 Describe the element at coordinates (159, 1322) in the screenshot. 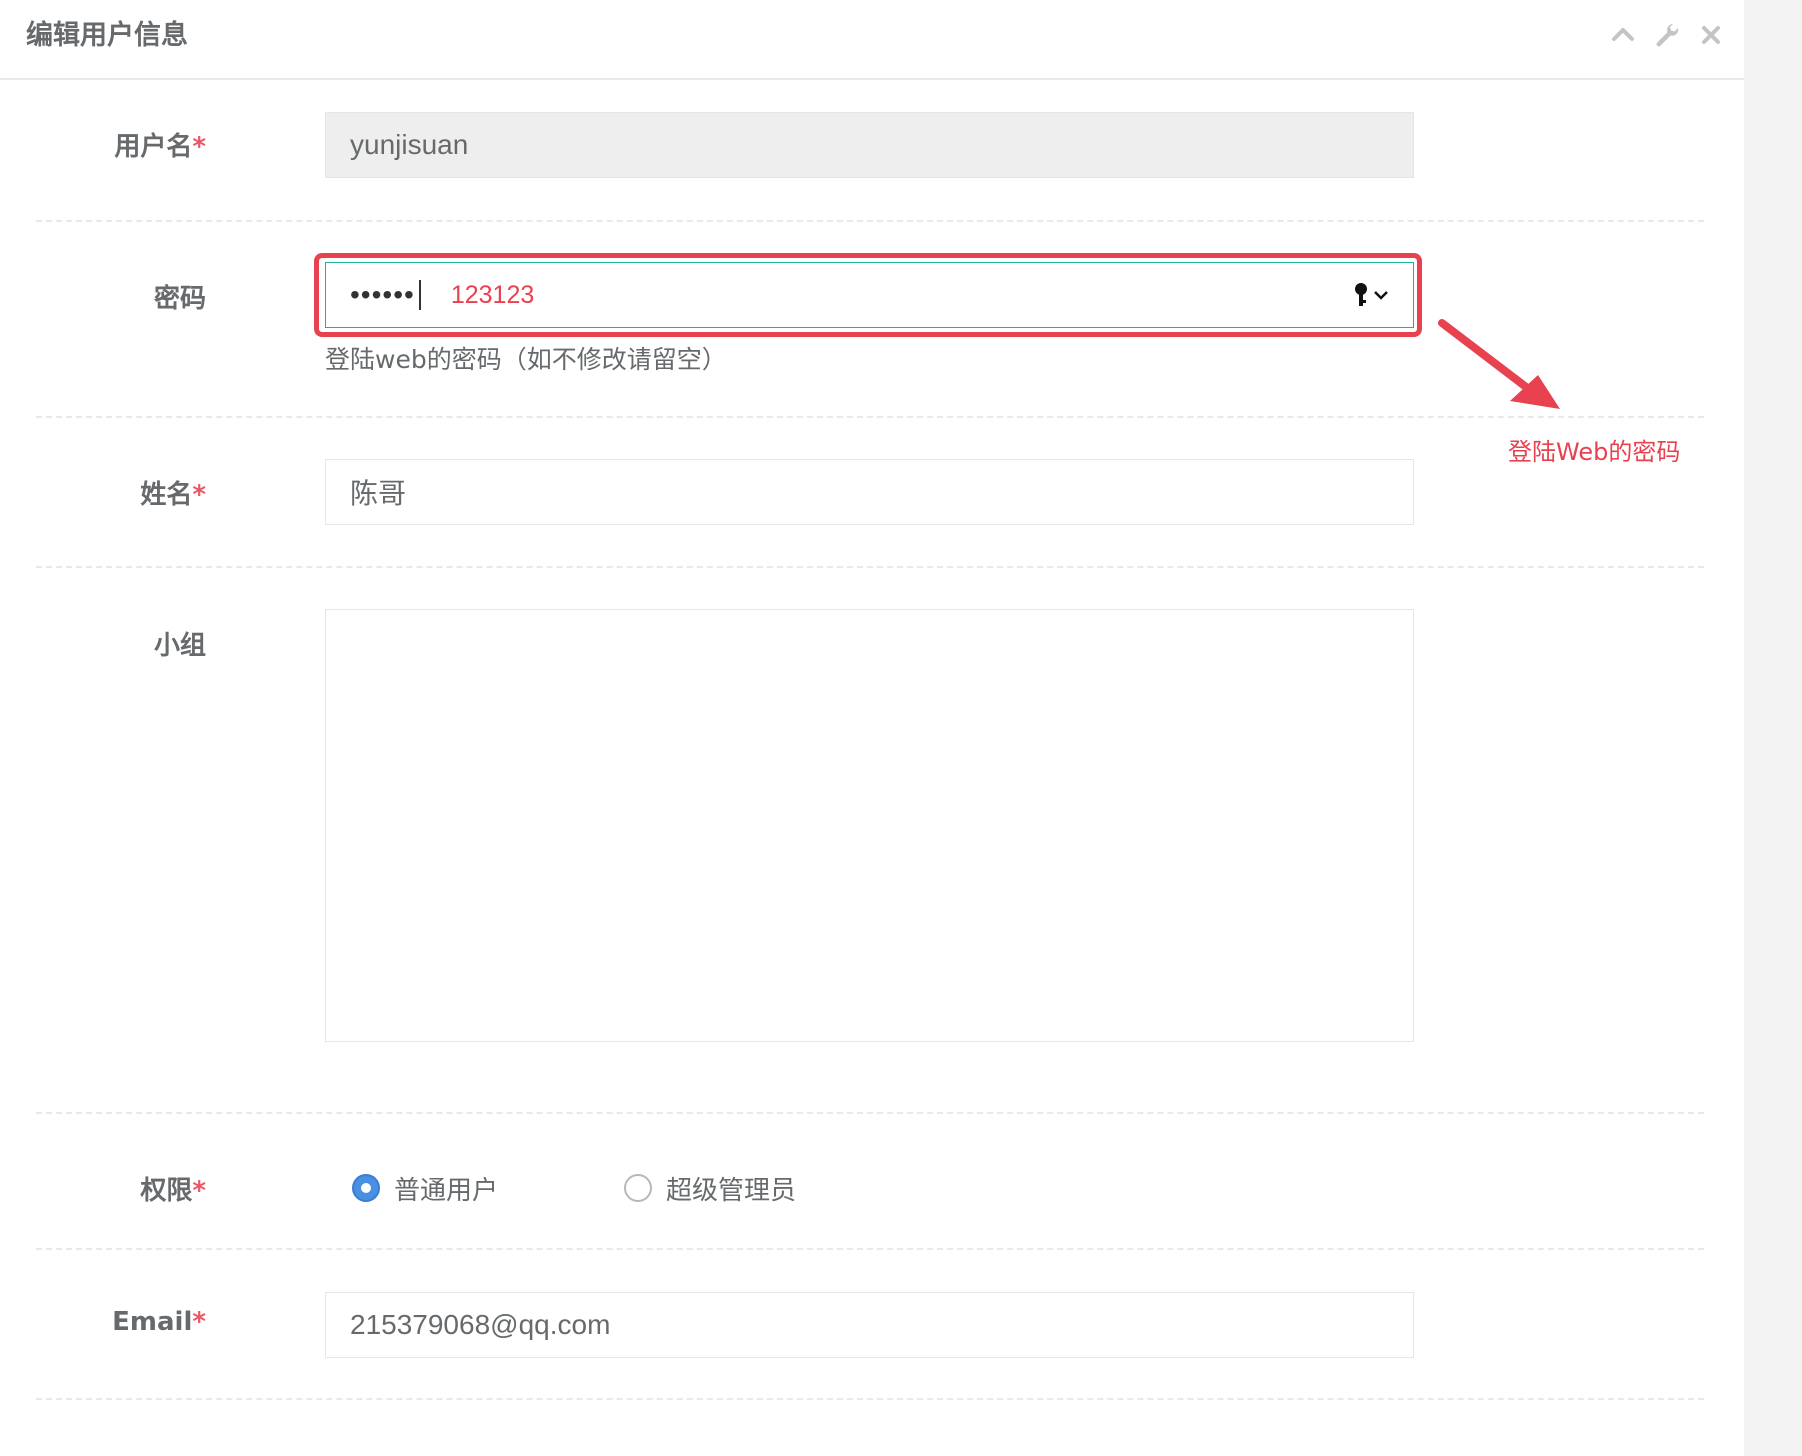

I see `email-label: Email*` at that location.